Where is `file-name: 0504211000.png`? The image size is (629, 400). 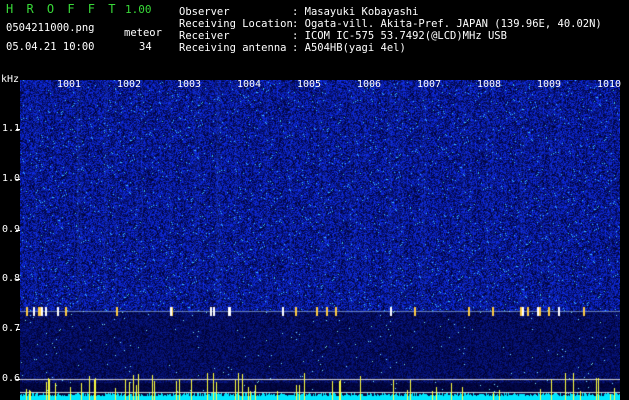
file-name: 0504211000.png is located at coordinates (50, 28).